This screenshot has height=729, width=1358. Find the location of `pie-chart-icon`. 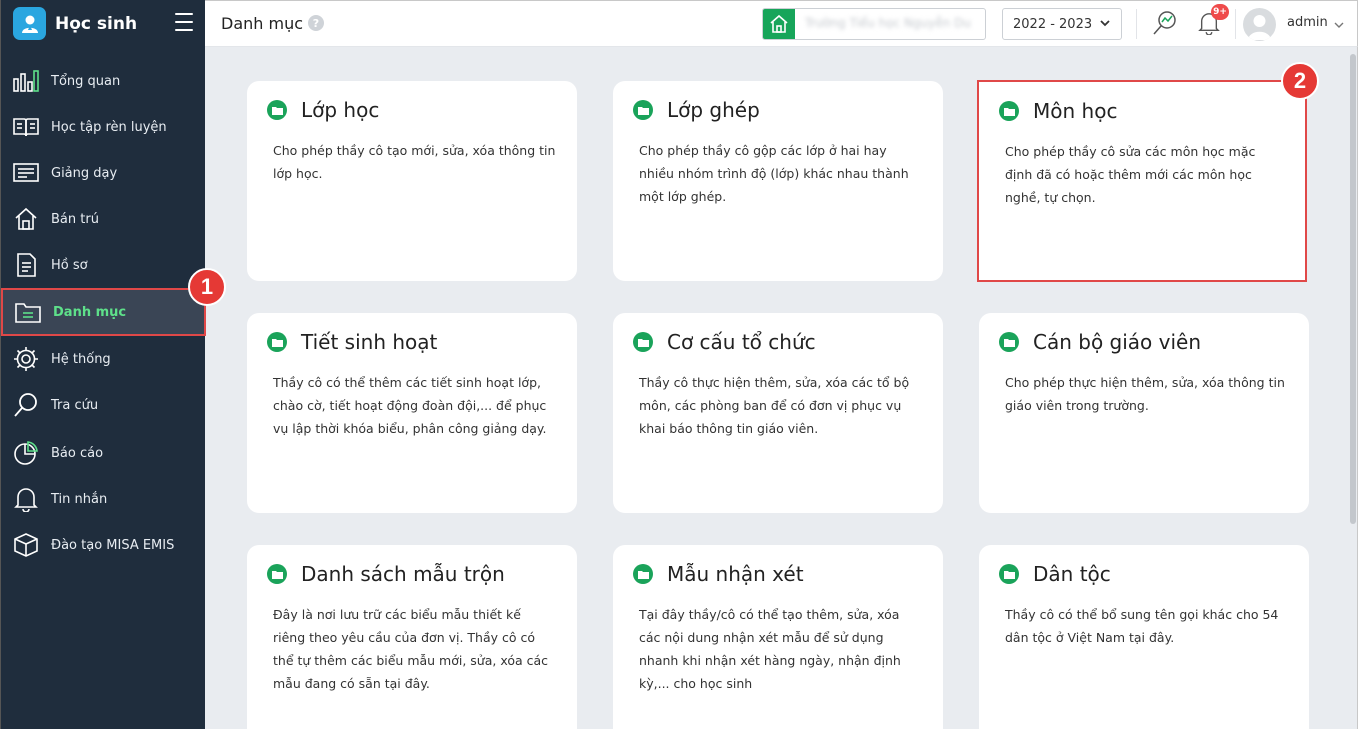

pie-chart-icon is located at coordinates (25, 453).